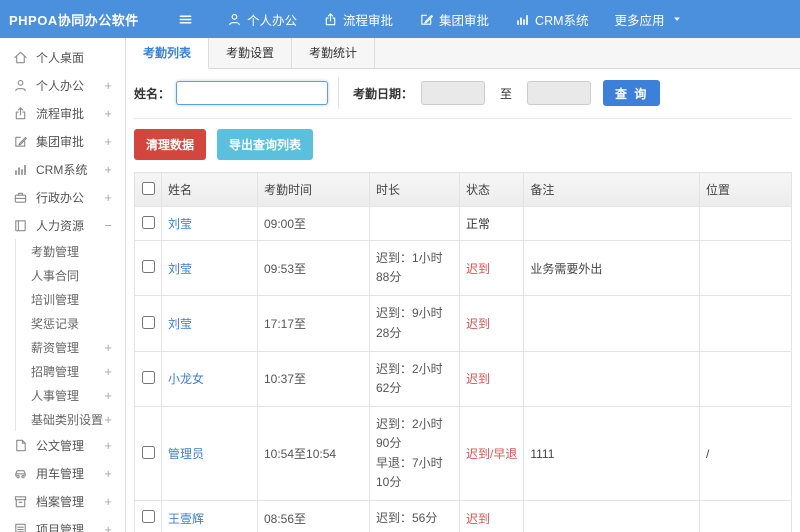 Image resolution: width=800 pixels, height=532 pixels. Describe the element at coordinates (70, 323) in the screenshot. I see `sidebar-subitem-奖惩记录: 奖惩记录` at that location.